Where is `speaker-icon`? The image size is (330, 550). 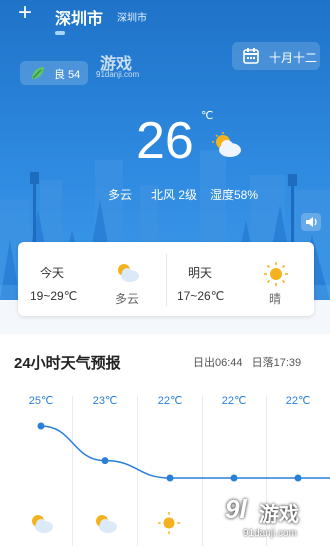
speaker-icon is located at coordinates (311, 222).